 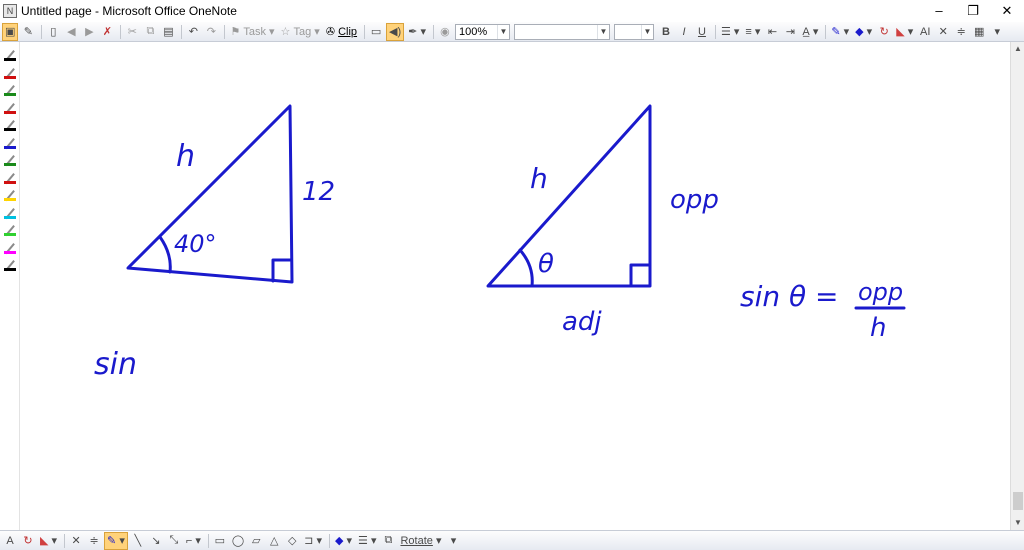 I want to click on scroll-down-arrow-icon: ▼, so click(x=1017, y=523).